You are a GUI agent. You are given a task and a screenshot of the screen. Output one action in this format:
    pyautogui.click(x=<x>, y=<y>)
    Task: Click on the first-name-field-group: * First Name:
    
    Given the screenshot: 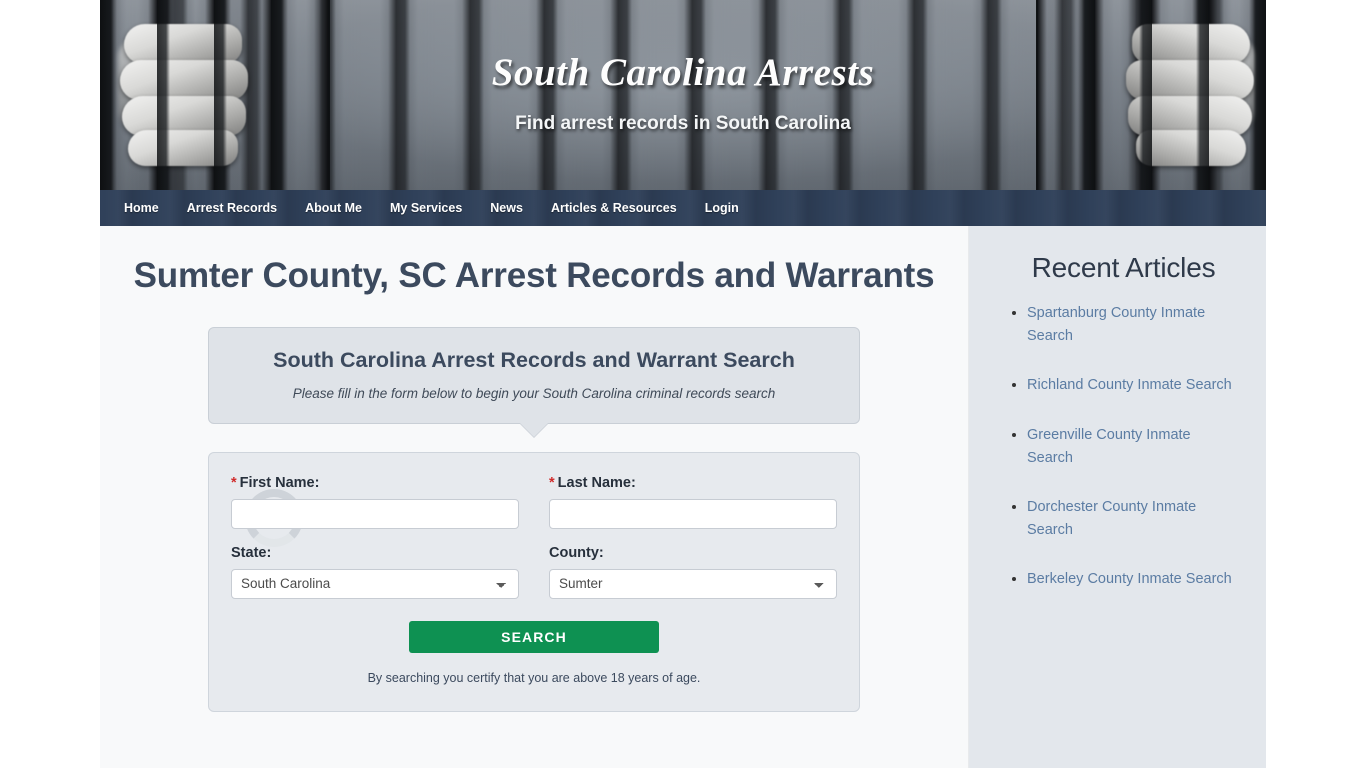 What is the action you would take?
    pyautogui.click(x=375, y=502)
    